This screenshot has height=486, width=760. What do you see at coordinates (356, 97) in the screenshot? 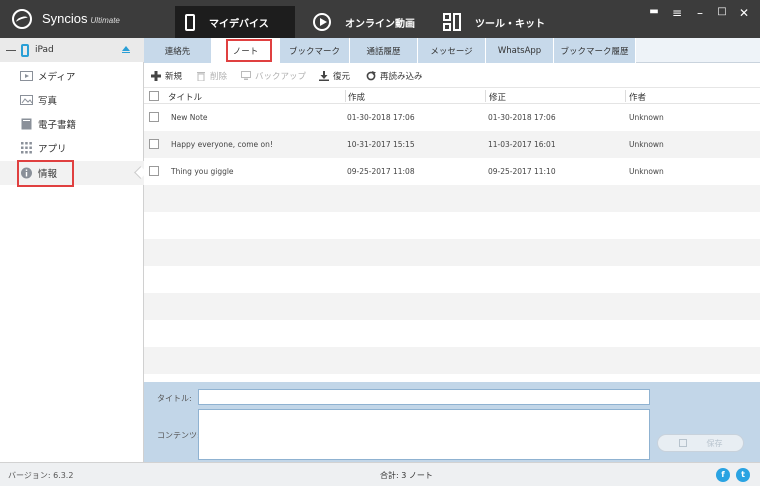
I see `column-header-created: 作成` at bounding box center [356, 97].